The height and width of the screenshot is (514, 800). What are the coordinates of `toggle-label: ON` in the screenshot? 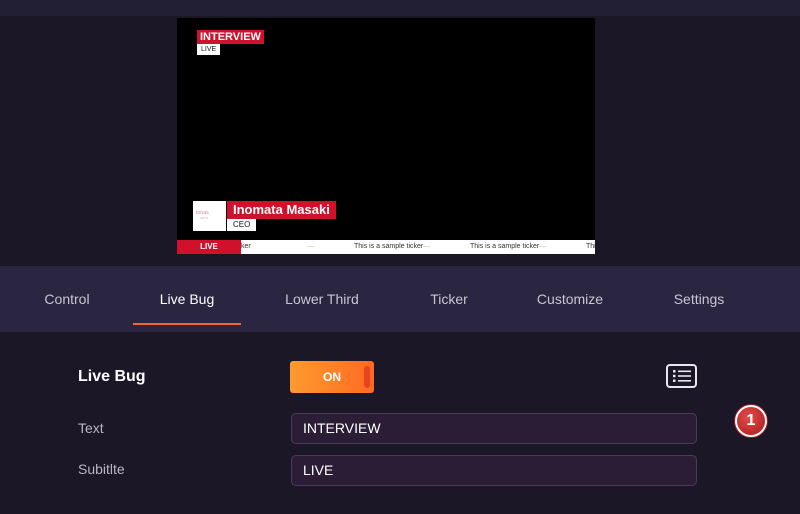 It's located at (332, 377).